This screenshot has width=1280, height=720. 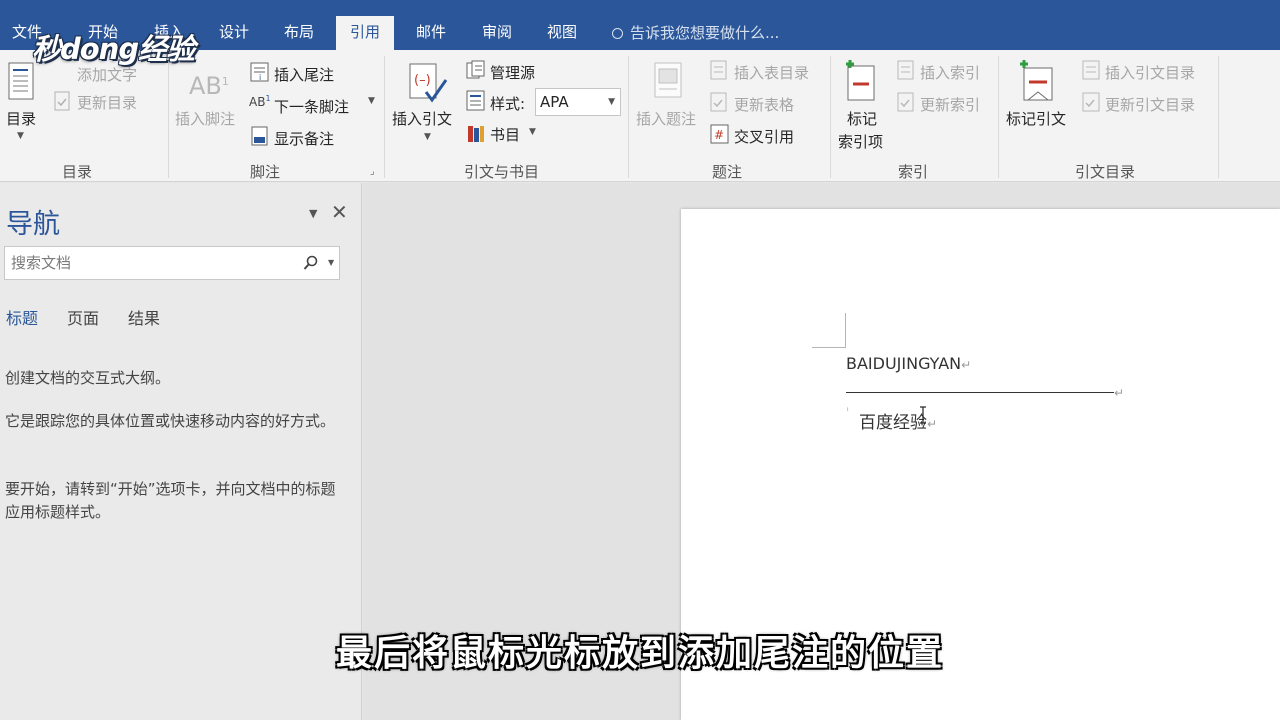 I want to click on tab-review: 审阅, so click(x=497, y=33).